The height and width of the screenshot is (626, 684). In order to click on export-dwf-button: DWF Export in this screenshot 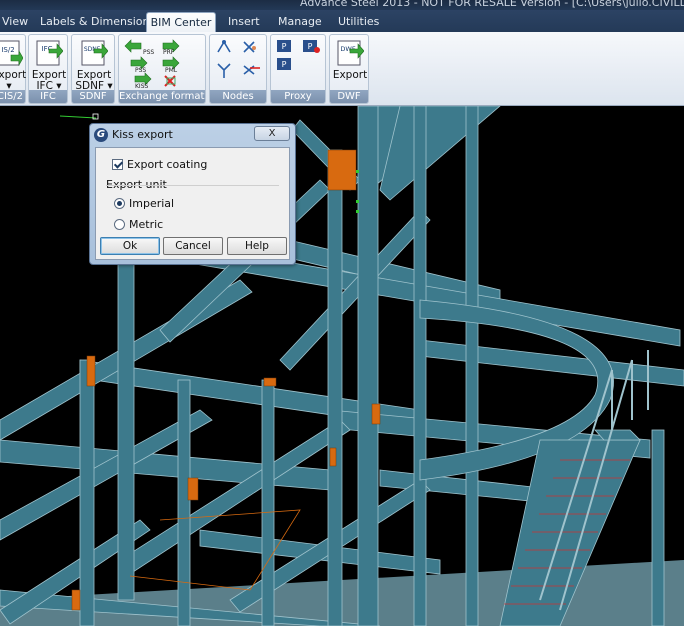, I will do `click(350, 63)`.